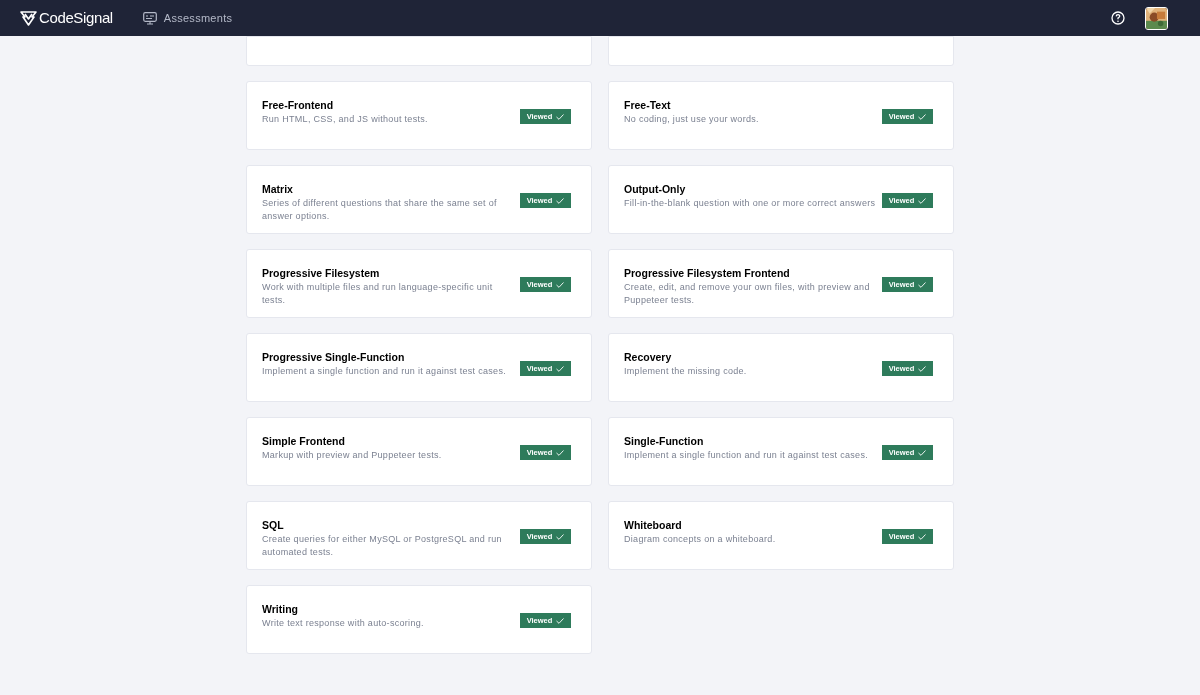 This screenshot has height=695, width=1200. I want to click on card-description: Work with multiple files and run language-specific unit tests., so click(378, 294).